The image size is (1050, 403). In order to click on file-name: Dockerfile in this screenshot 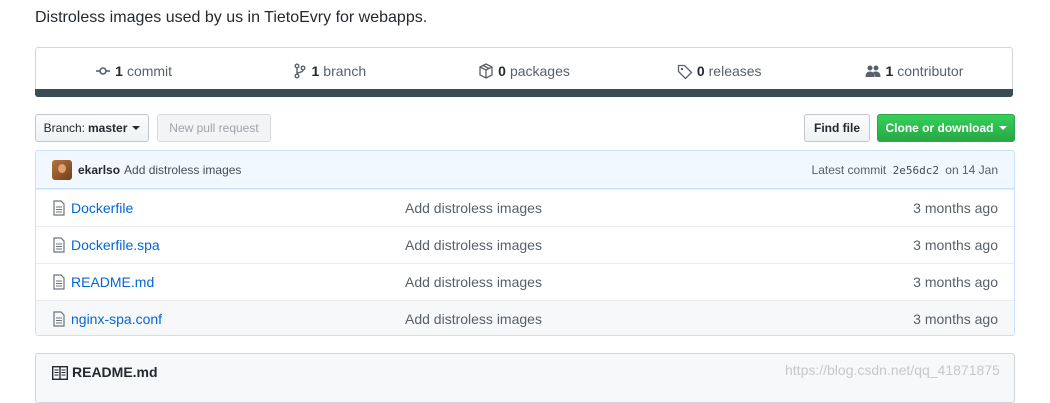, I will do `click(238, 208)`.